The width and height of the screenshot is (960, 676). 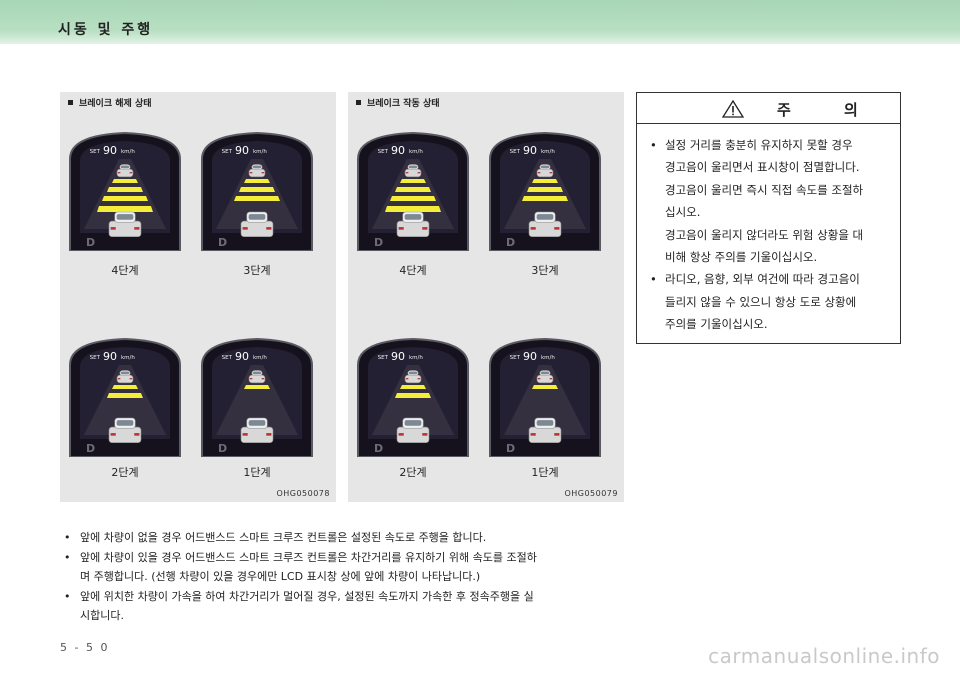 What do you see at coordinates (768, 108) in the screenshot?
I see `caution-header: 주 의` at bounding box center [768, 108].